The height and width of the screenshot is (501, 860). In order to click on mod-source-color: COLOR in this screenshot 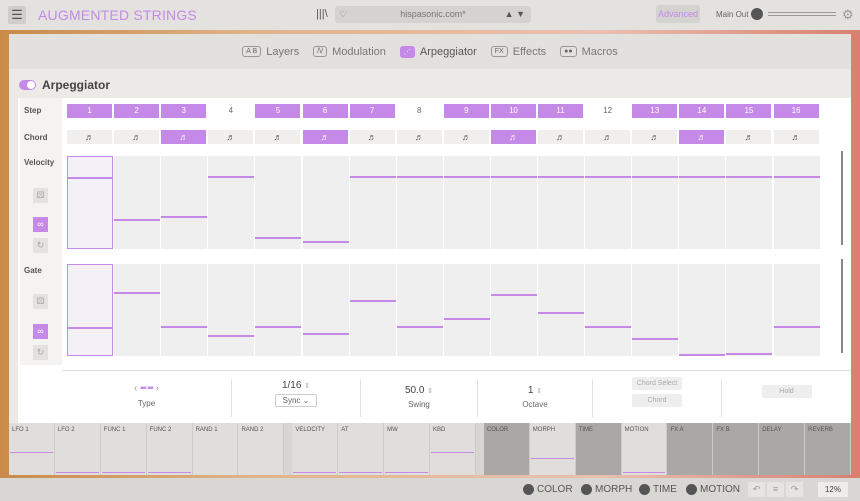, I will do `click(506, 449)`.